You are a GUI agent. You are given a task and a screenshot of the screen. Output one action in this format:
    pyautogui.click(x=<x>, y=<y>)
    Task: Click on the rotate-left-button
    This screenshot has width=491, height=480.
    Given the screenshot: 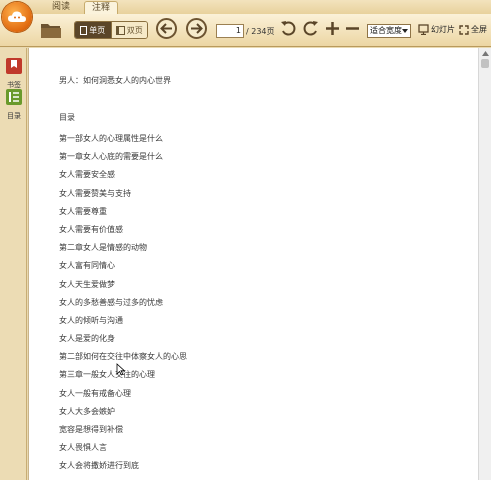 What is the action you would take?
    pyautogui.click(x=288, y=30)
    